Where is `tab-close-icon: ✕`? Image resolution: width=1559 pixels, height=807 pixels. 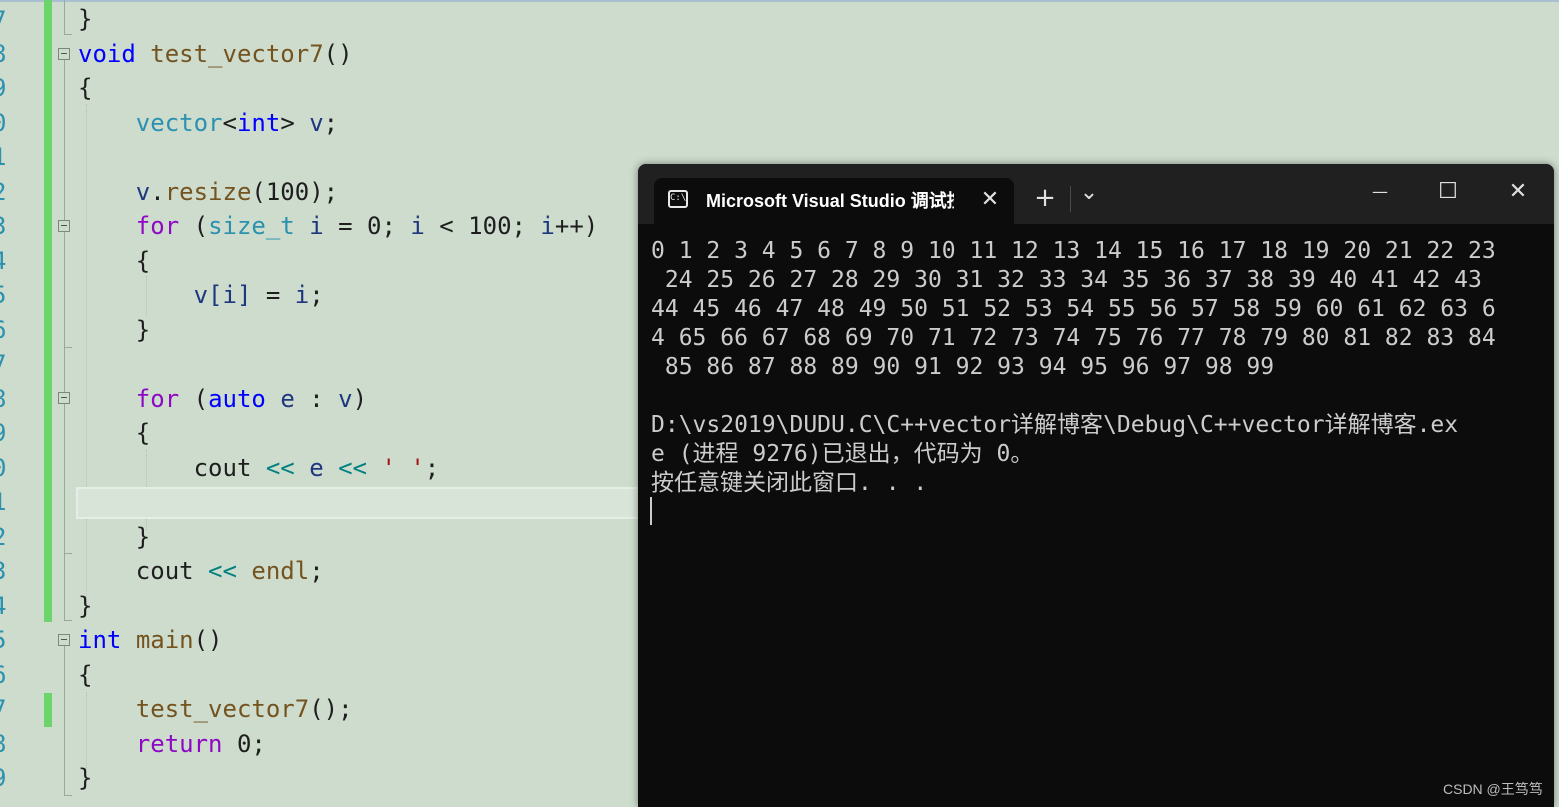 tab-close-icon: ✕ is located at coordinates (990, 200).